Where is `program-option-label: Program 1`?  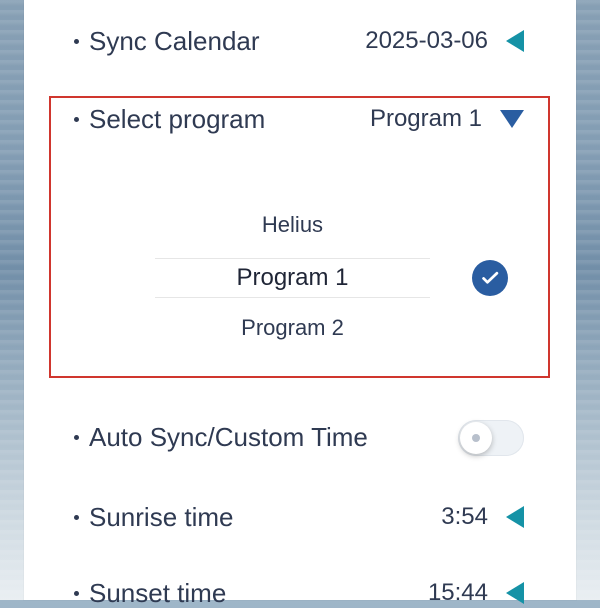
program-option-label: Program 1 is located at coordinates (292, 277).